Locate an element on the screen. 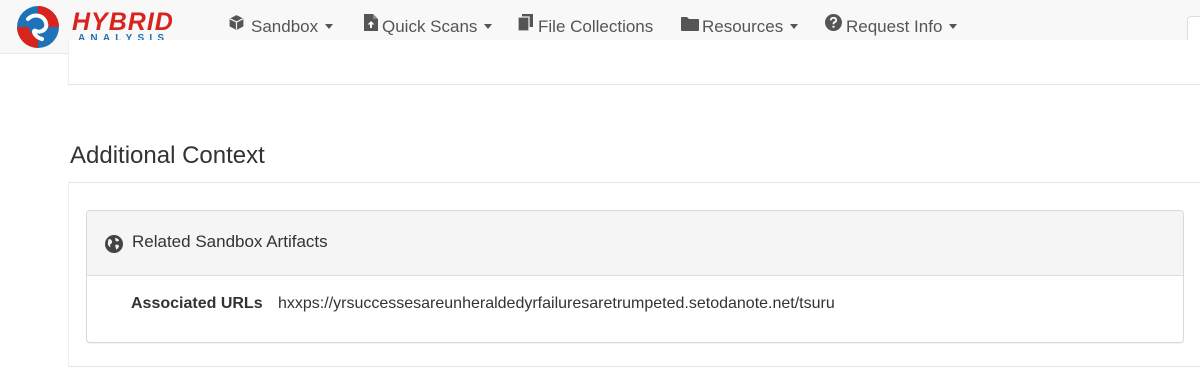 This screenshot has height=390, width=1200. nav-sandbox-label: Sandbox is located at coordinates (285, 26).